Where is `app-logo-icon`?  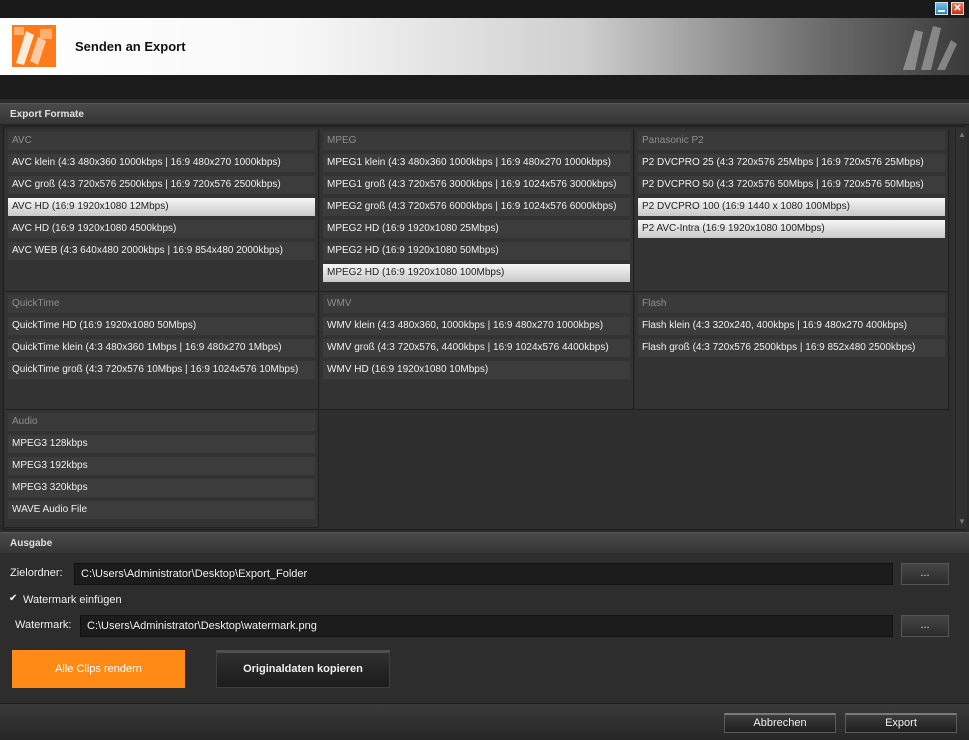
app-logo-icon is located at coordinates (34, 46).